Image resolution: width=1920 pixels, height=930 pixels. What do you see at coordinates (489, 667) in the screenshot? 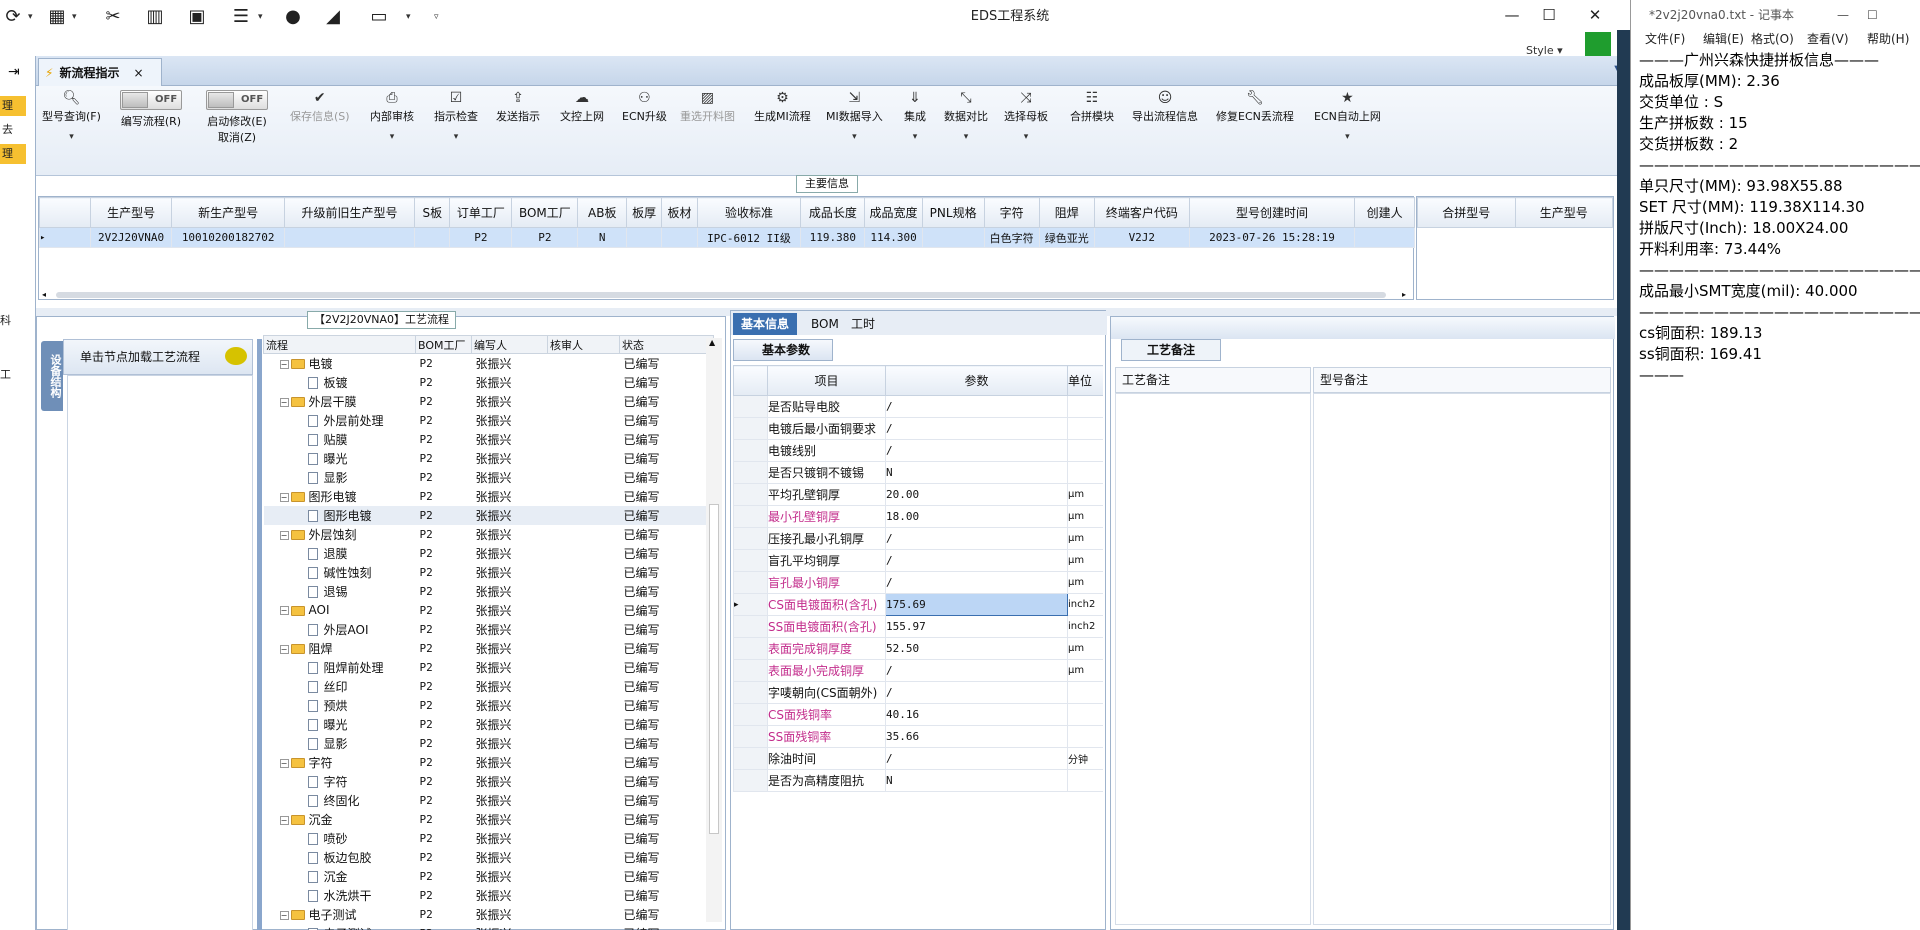
I see `tree-row: 阻焊前处理 P2 张振兴 已编写` at bounding box center [489, 667].